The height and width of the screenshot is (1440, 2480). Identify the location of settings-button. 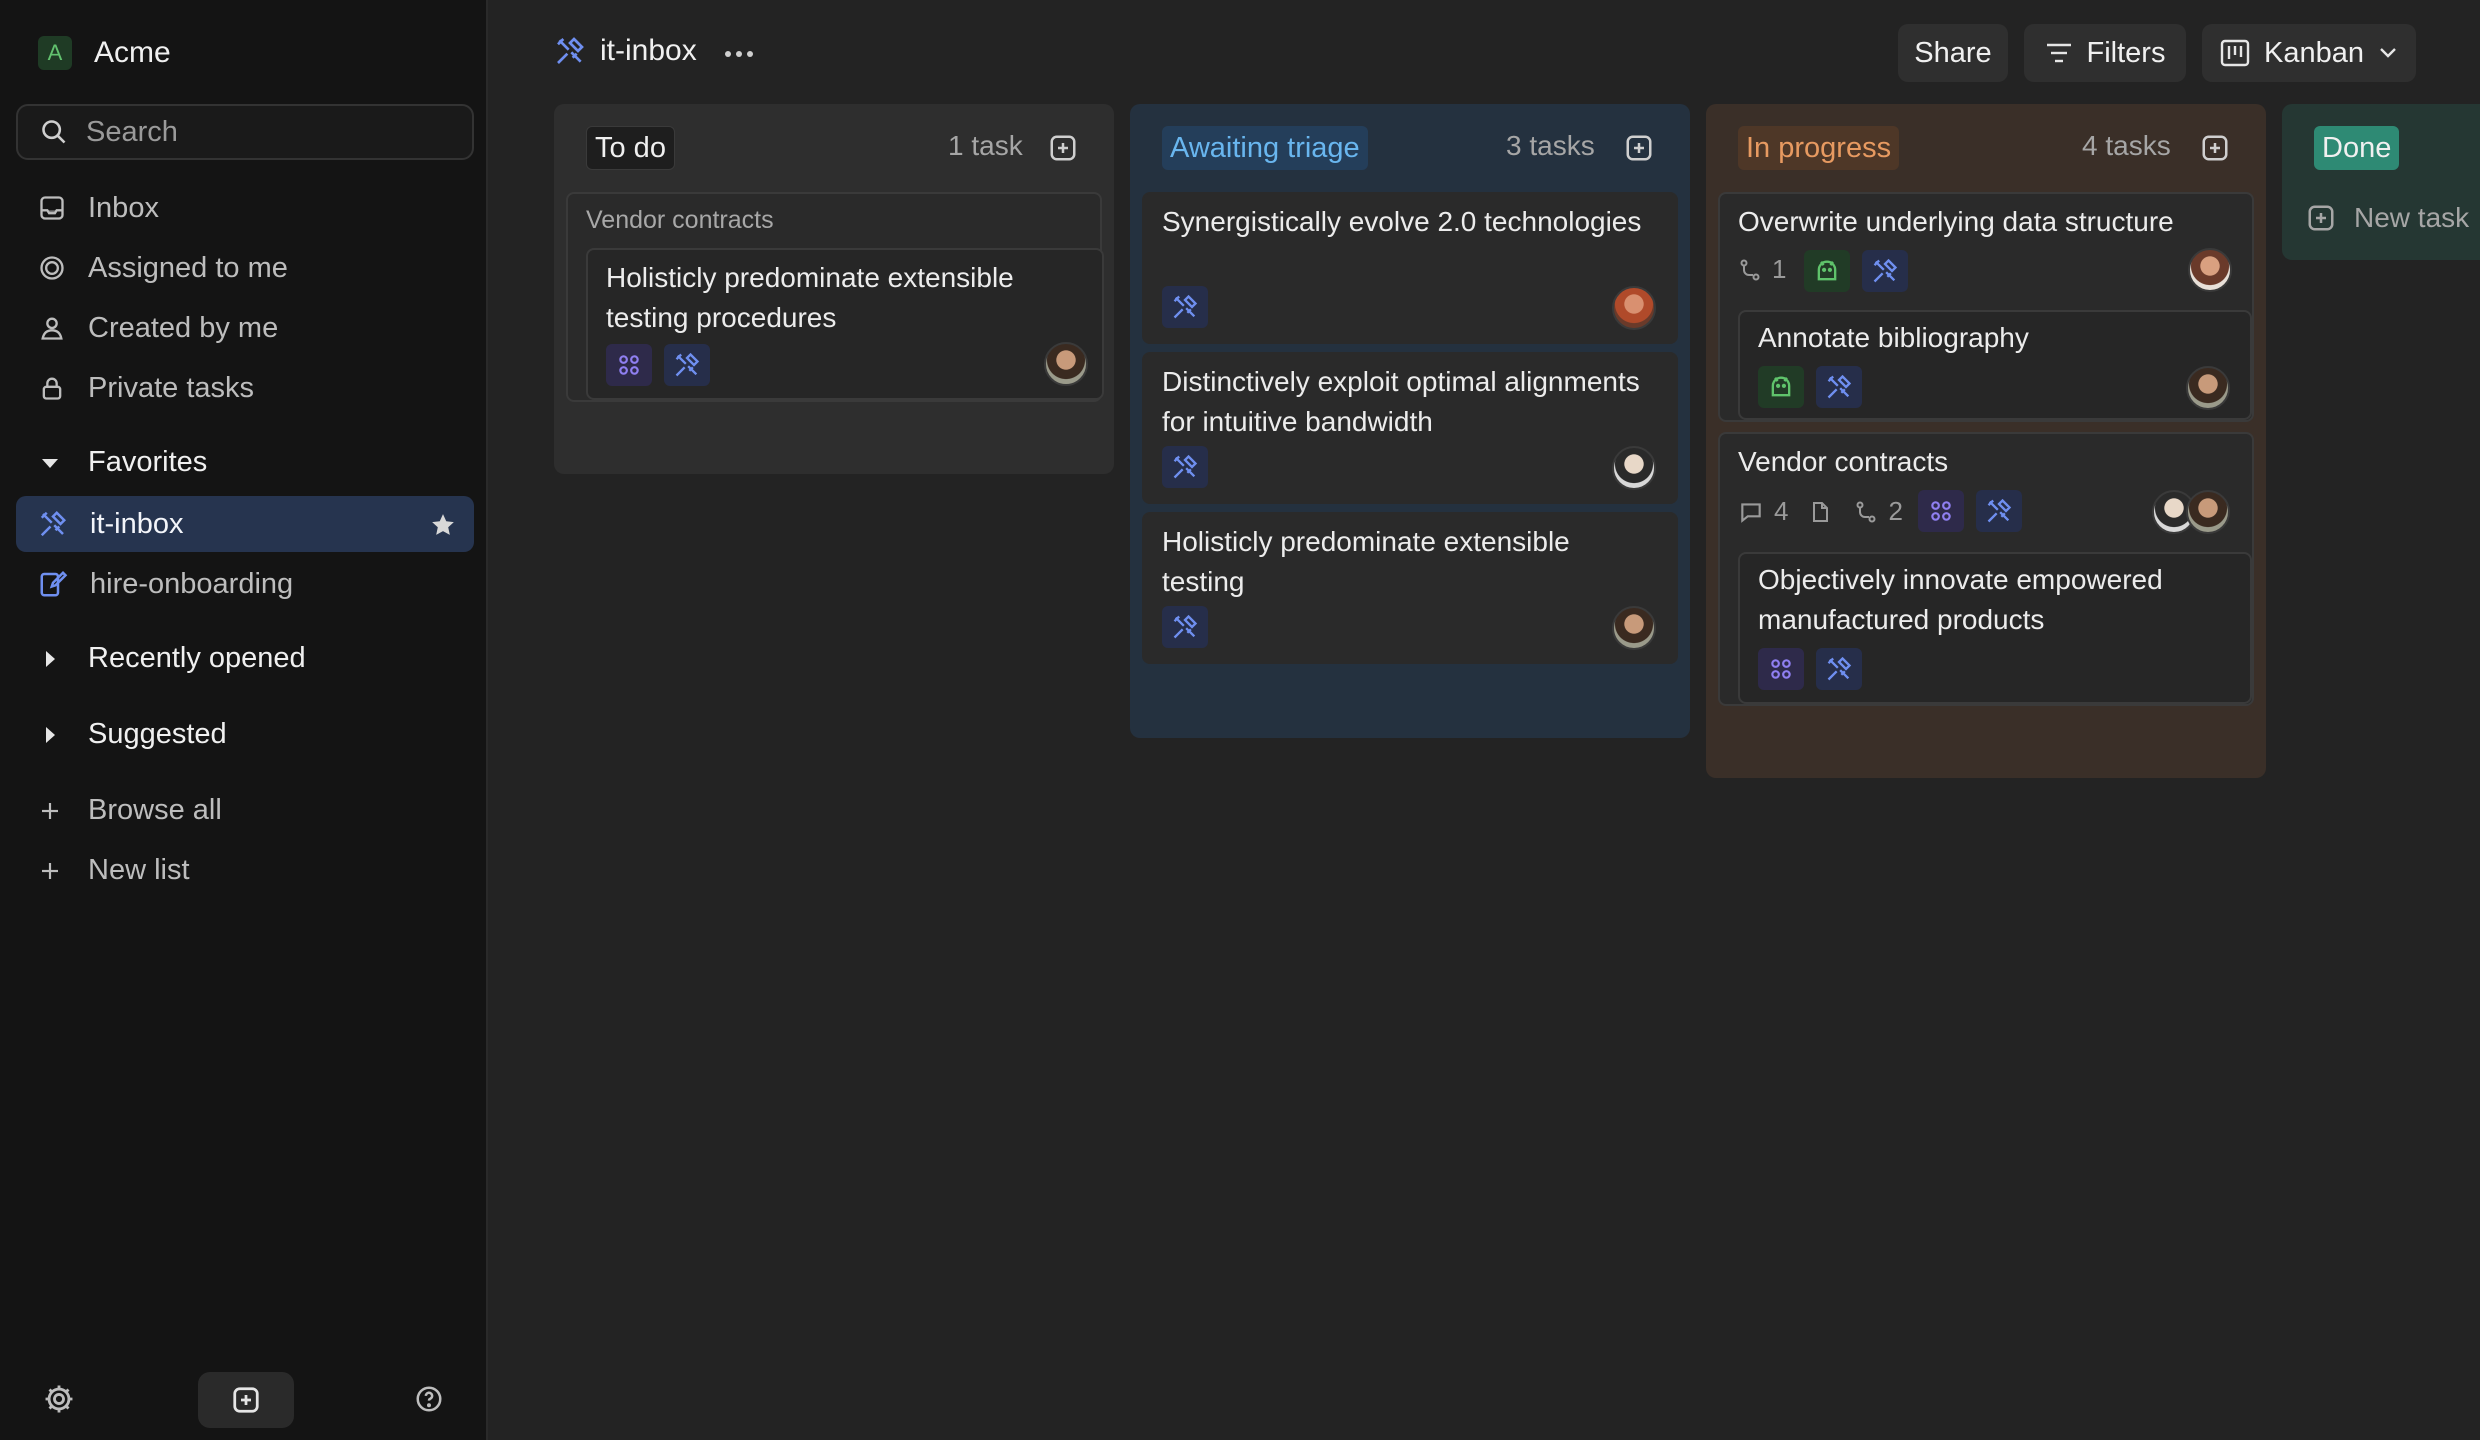
(59, 1399).